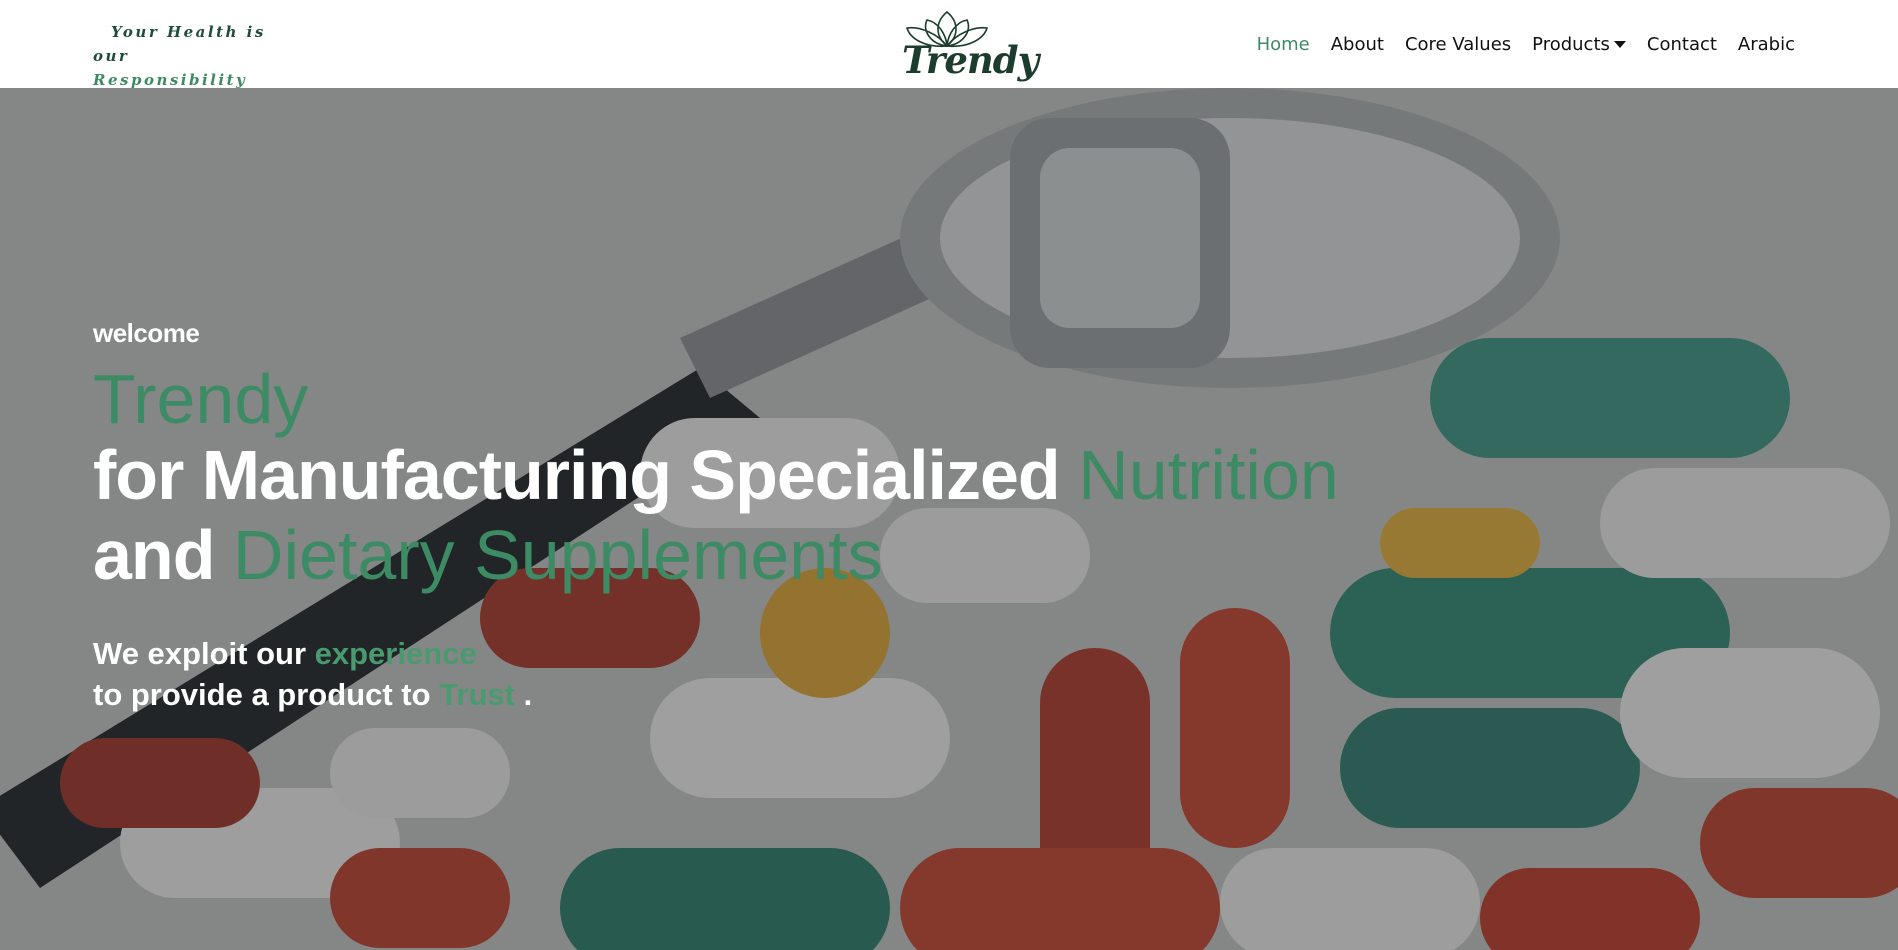 Image resolution: width=1898 pixels, height=950 pixels. I want to click on tagline: Your Health is our Responsibility, so click(188, 56).